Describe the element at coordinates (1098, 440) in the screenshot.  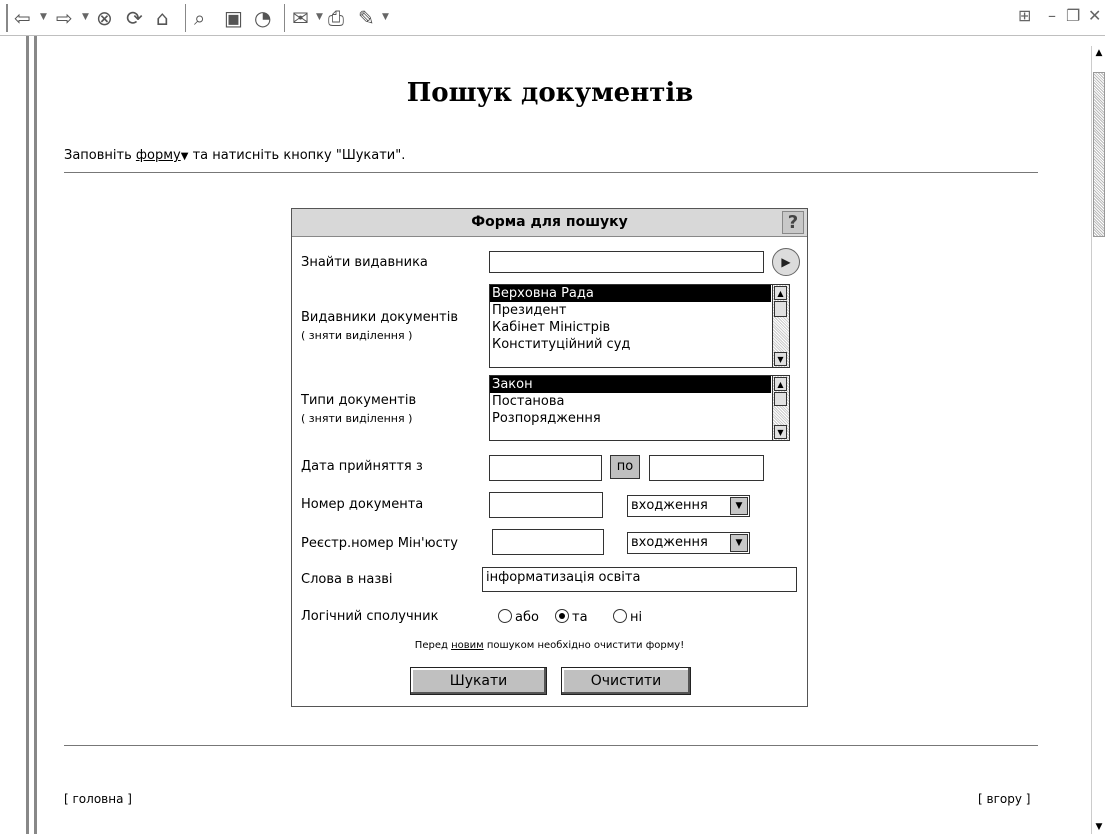
I see `page-scrollbar: ▲ ▼` at that location.